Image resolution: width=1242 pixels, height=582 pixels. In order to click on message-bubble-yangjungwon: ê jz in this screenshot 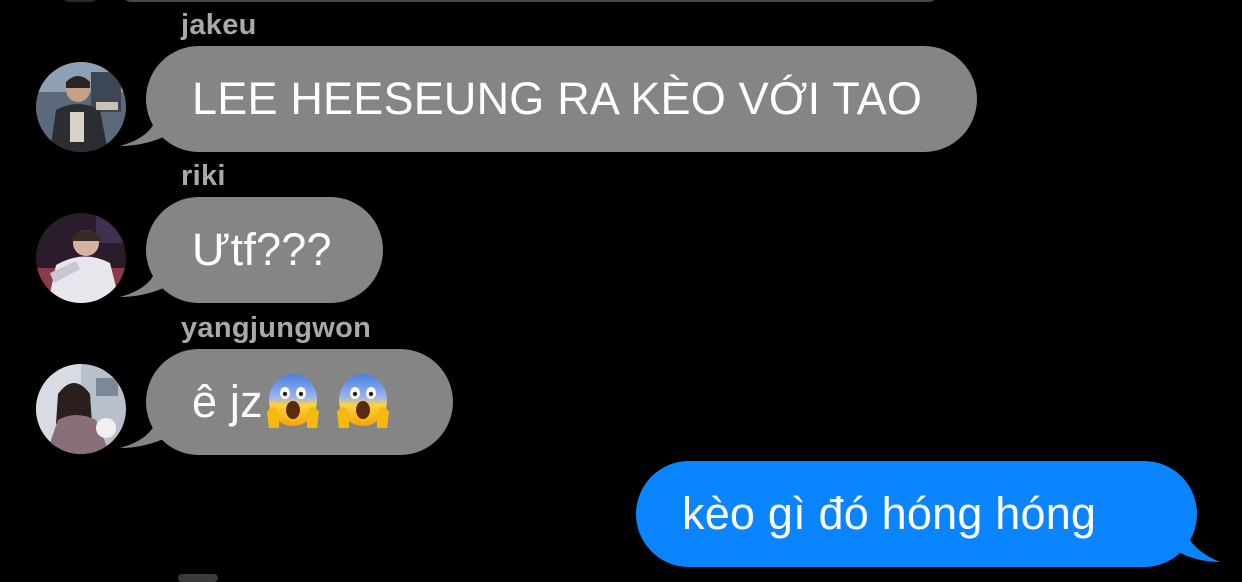, I will do `click(299, 402)`.